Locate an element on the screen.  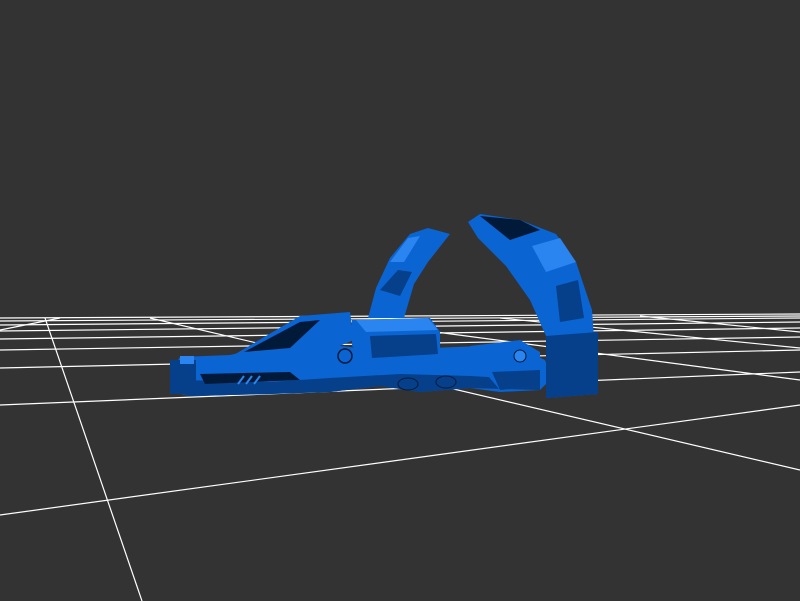
central-module-shadow is located at coordinates (404, 346).